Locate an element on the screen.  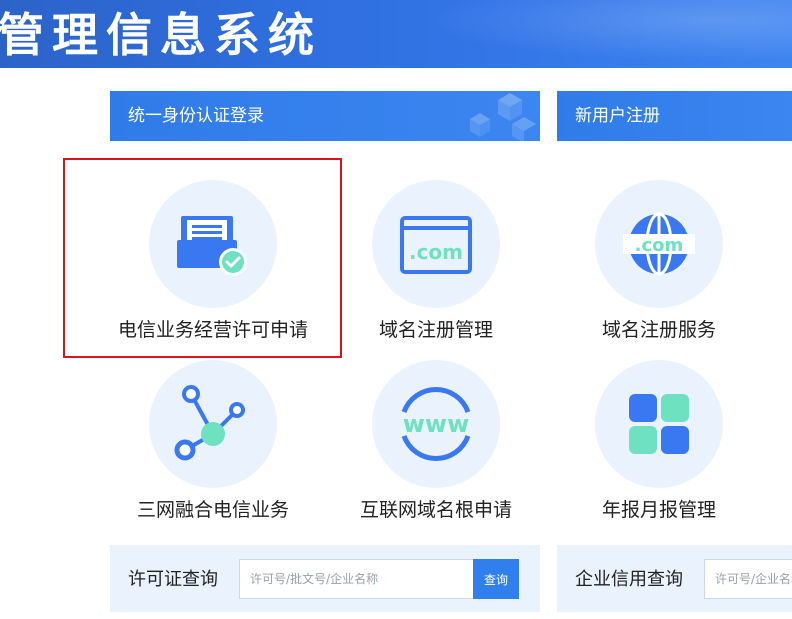
tile-annual-monthly-report: 年报月报管理 is located at coordinates (666, 450).